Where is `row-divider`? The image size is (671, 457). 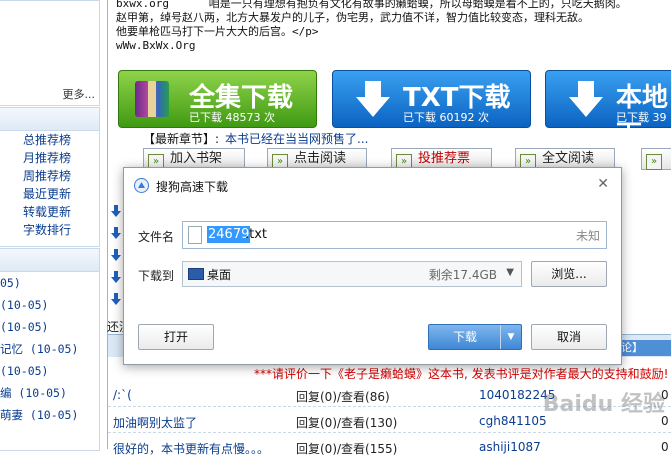
row-divider is located at coordinates (389, 433).